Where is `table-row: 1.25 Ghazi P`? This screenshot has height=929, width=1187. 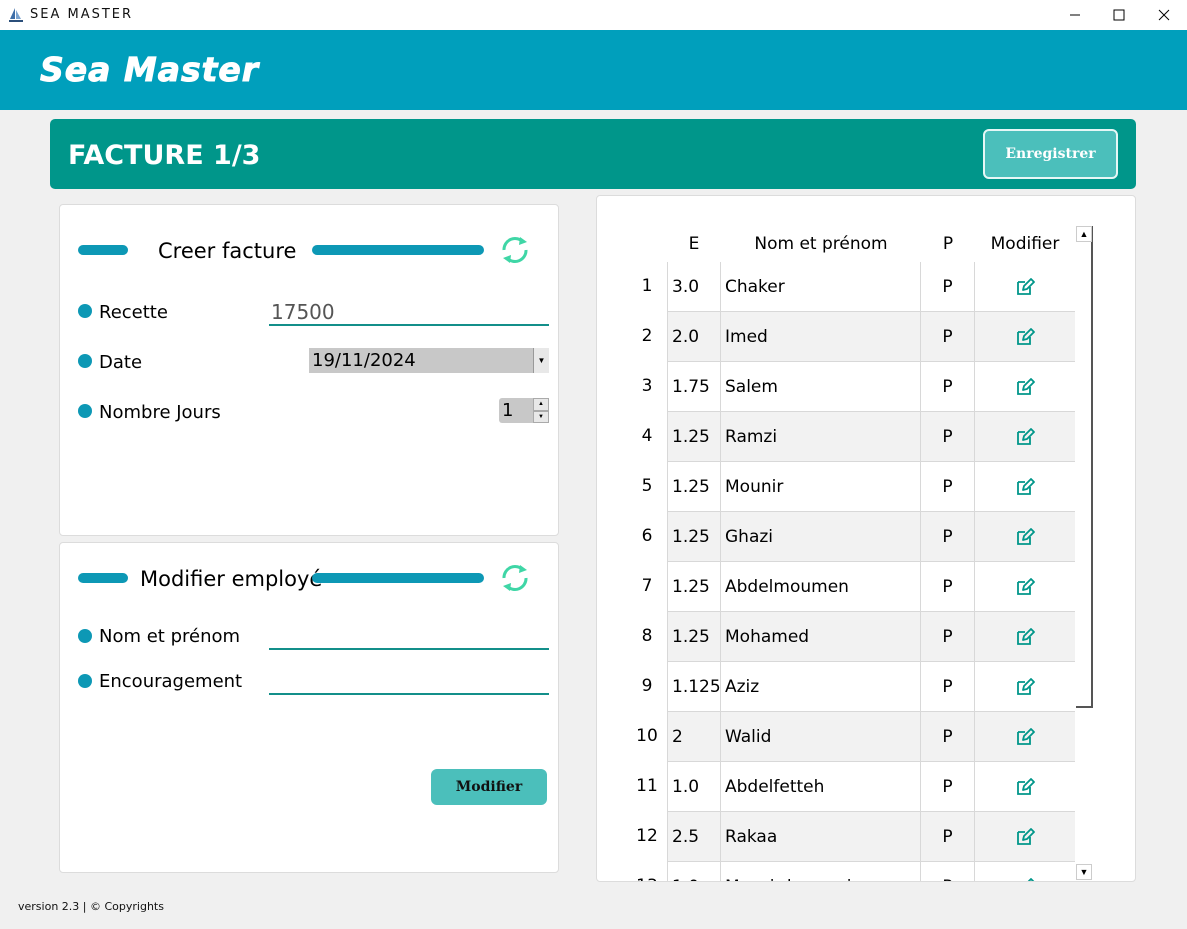 table-row: 1.25 Ghazi P is located at coordinates (871, 537).